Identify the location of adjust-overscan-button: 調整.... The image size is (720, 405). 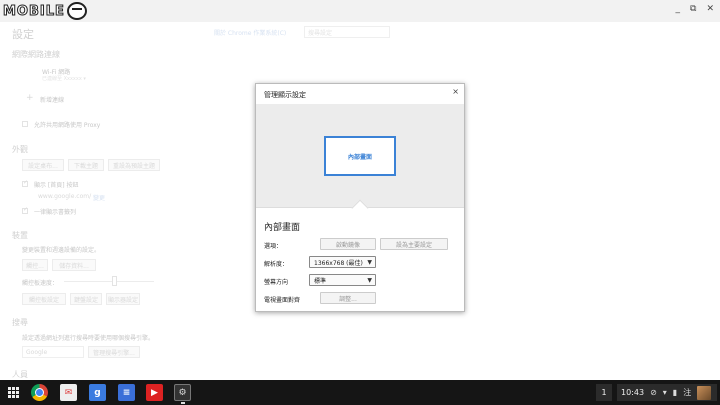
(348, 298).